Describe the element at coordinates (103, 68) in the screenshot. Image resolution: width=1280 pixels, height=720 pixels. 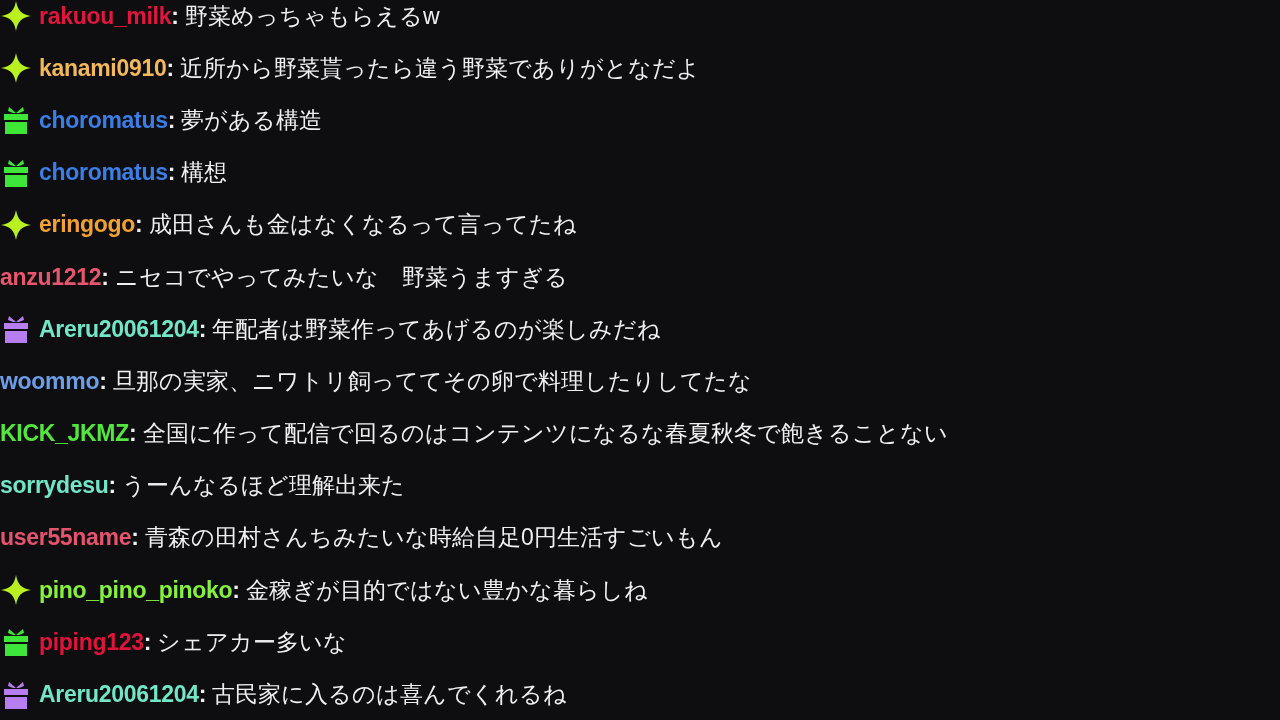
I see `username: kanami0910` at that location.